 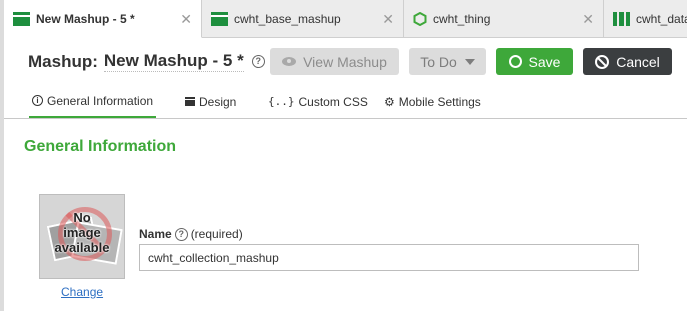 I want to click on tab-label: General Information, so click(x=100, y=100).